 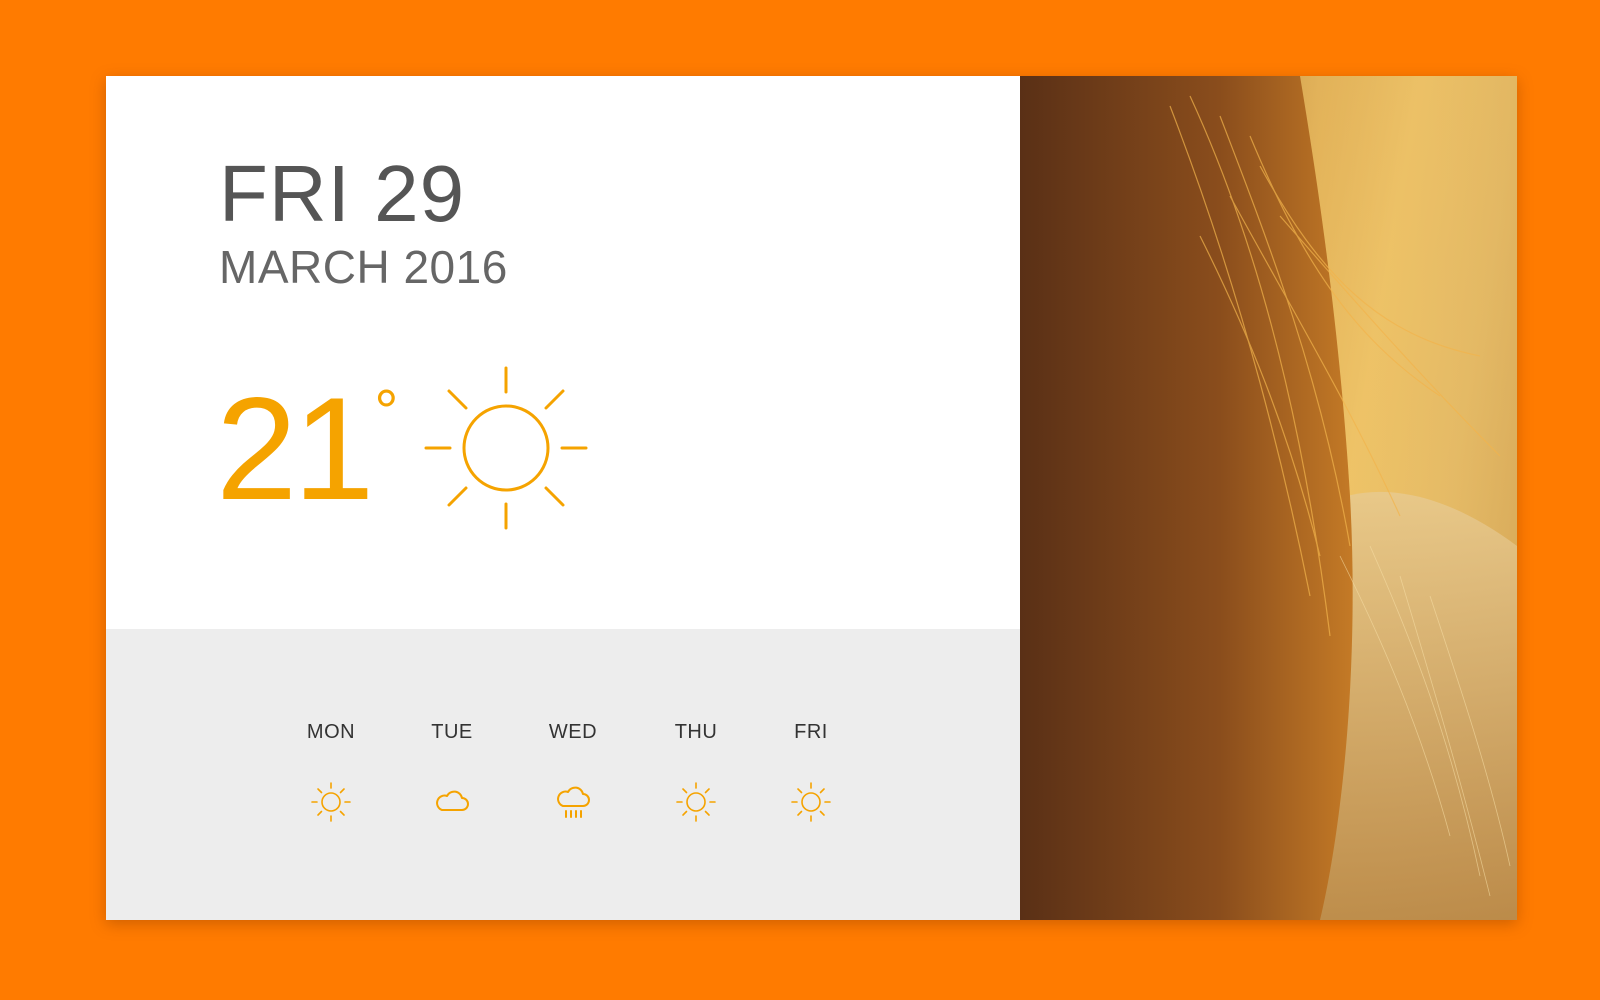 What do you see at coordinates (295, 448) in the screenshot?
I see `temperature-value: 21` at bounding box center [295, 448].